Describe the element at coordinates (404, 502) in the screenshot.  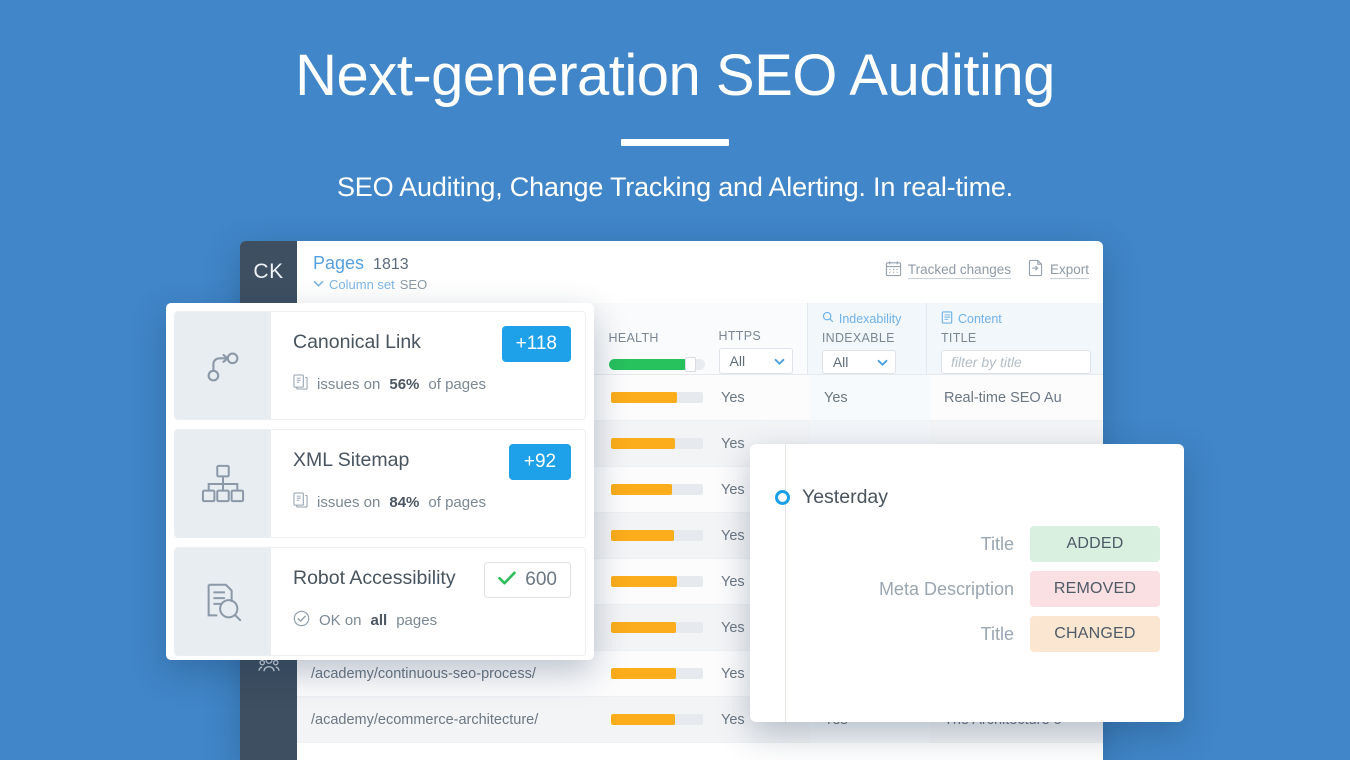
I see `subtext-value: 84%` at that location.